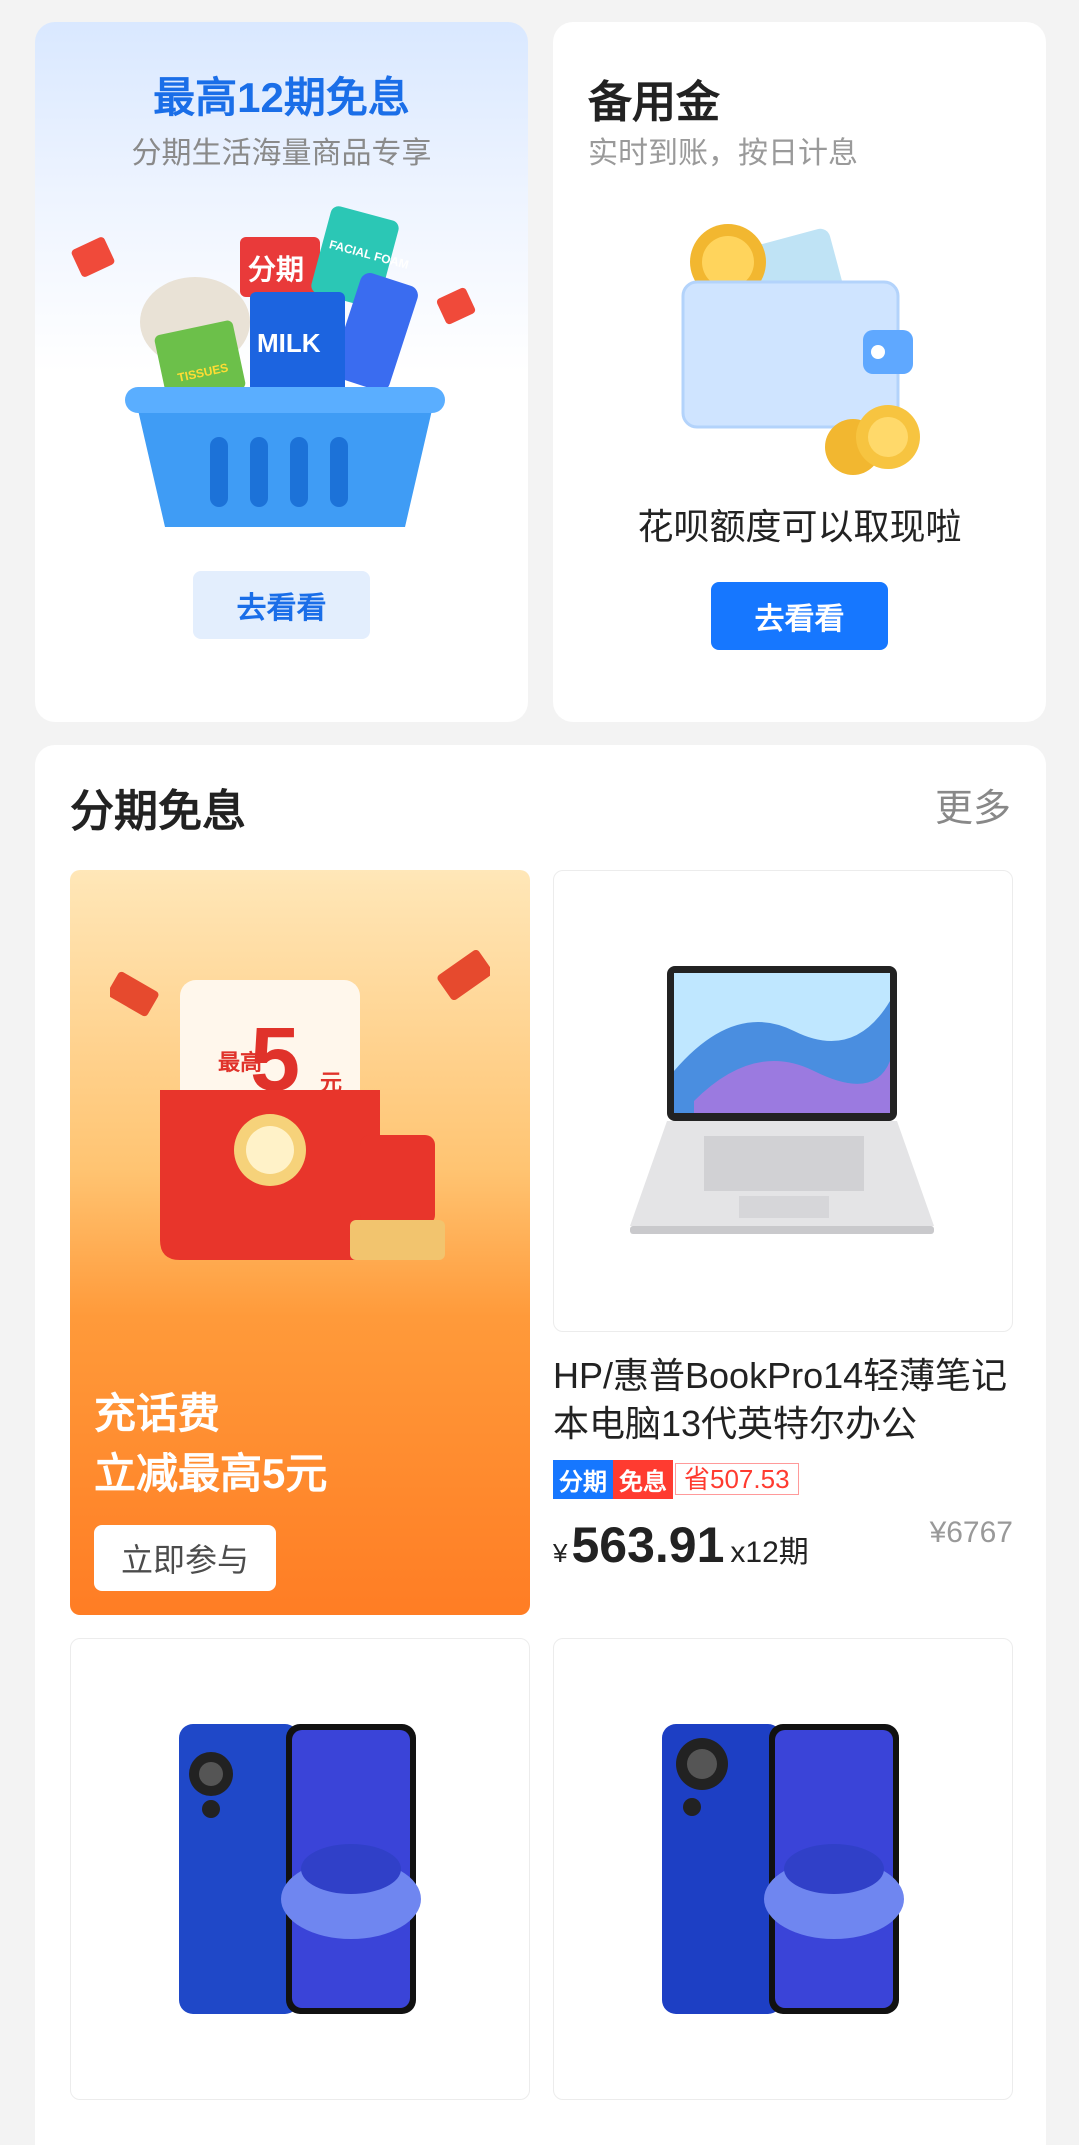  I want to click on currency-symbol: ¥, so click(560, 1553).